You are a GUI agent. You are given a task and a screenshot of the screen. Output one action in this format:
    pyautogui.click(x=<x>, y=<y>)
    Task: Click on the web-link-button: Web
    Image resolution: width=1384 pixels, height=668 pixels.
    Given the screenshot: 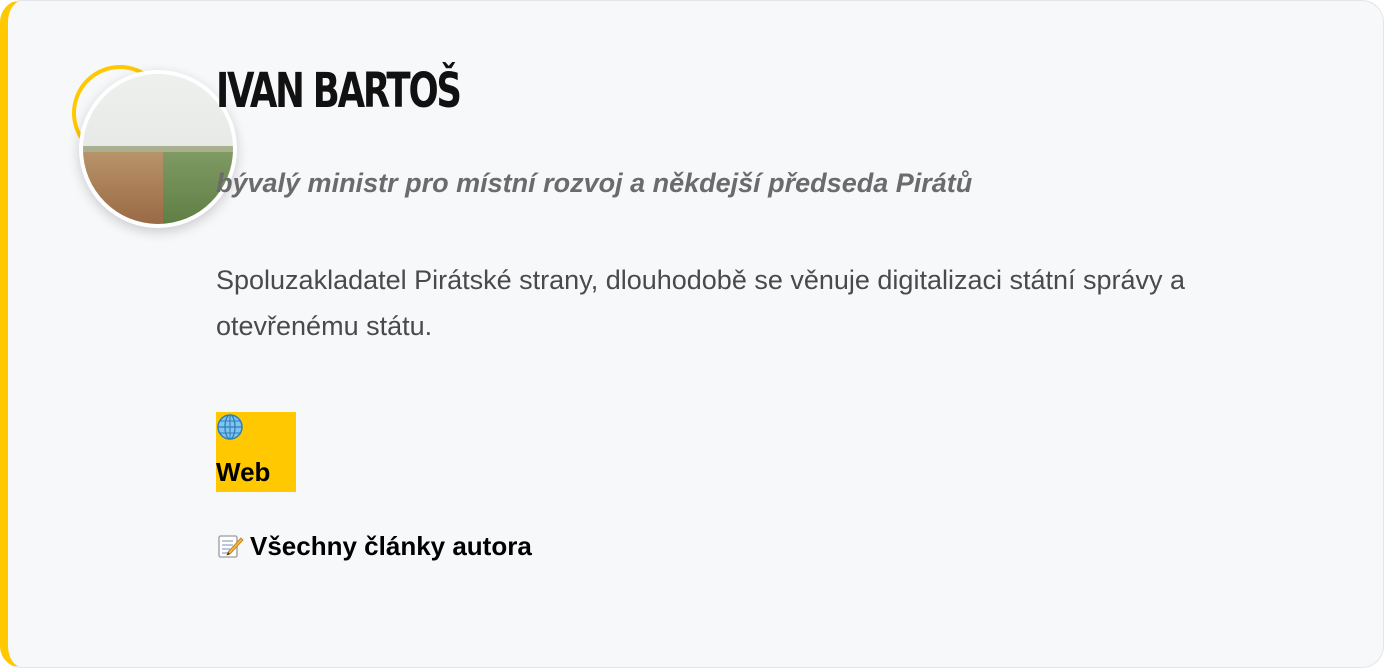 What is the action you would take?
    pyautogui.click(x=256, y=452)
    